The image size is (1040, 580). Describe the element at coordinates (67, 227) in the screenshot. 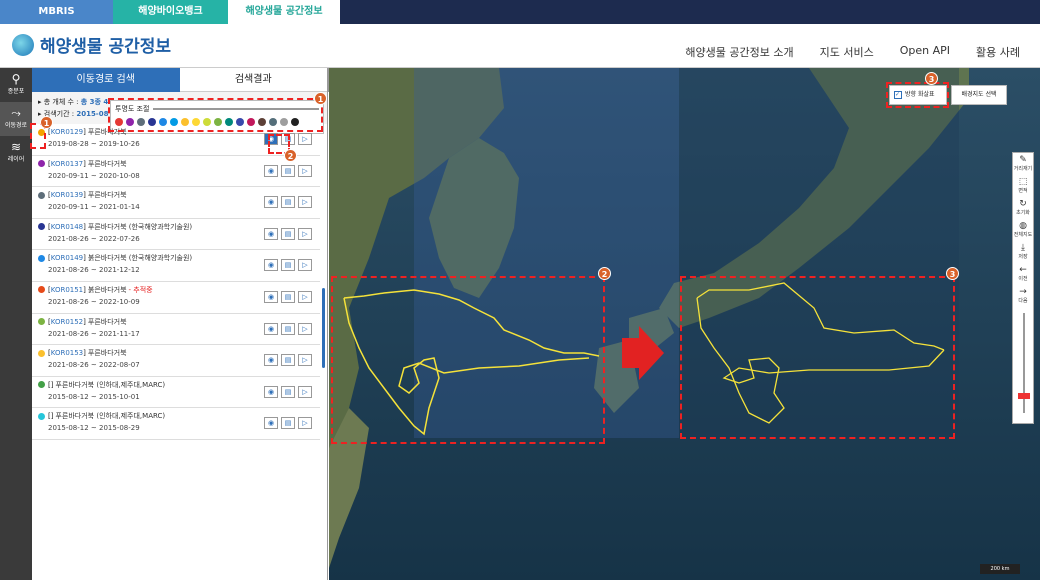

I see `record-id: KOR0148` at that location.